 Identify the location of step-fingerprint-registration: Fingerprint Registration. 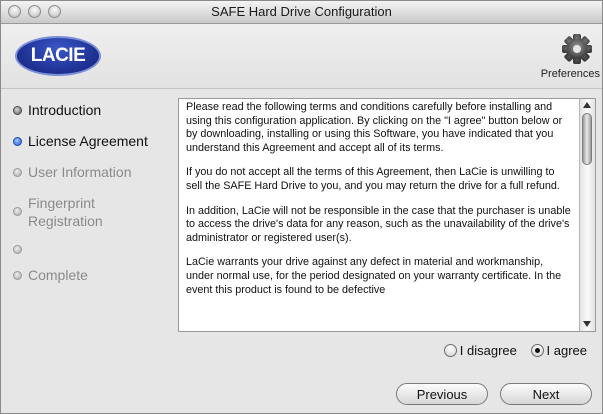
(94, 214).